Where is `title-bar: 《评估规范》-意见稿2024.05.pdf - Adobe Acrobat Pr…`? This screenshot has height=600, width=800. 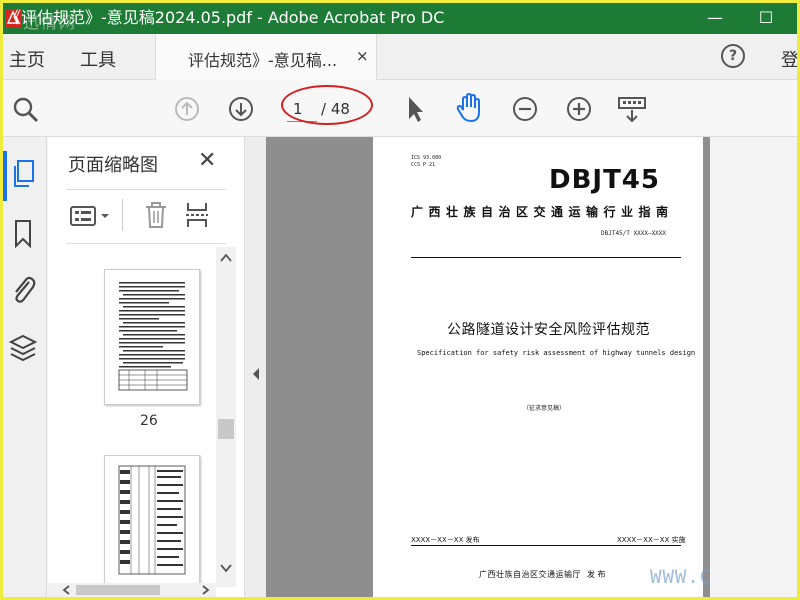 title-bar: 《评估规范》-意见稿2024.05.pdf - Adobe Acrobat Pr… is located at coordinates (400, 18).